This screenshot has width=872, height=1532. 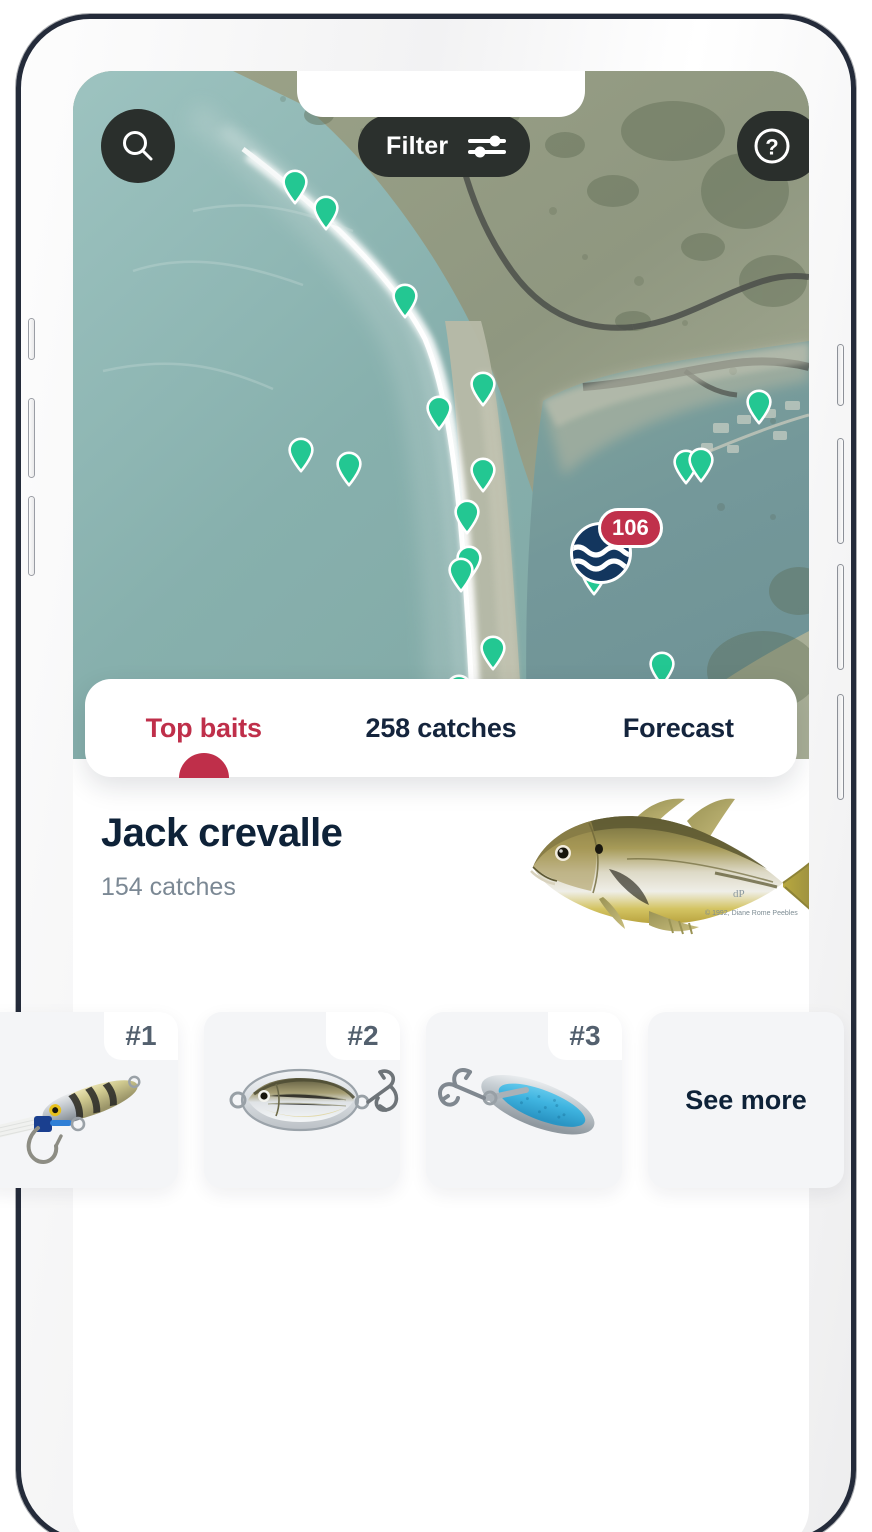 What do you see at coordinates (630, 528) in the screenshot?
I see `cluster-count-badge: 106` at bounding box center [630, 528].